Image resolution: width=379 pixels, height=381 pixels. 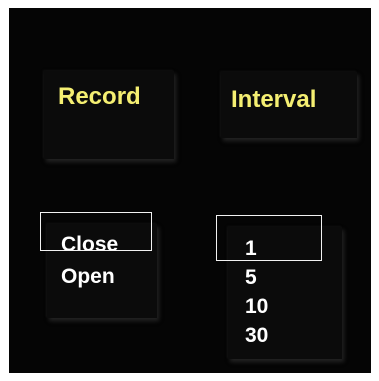 What do you see at coordinates (256, 335) in the screenshot?
I see `interval-option-30: 30` at bounding box center [256, 335].